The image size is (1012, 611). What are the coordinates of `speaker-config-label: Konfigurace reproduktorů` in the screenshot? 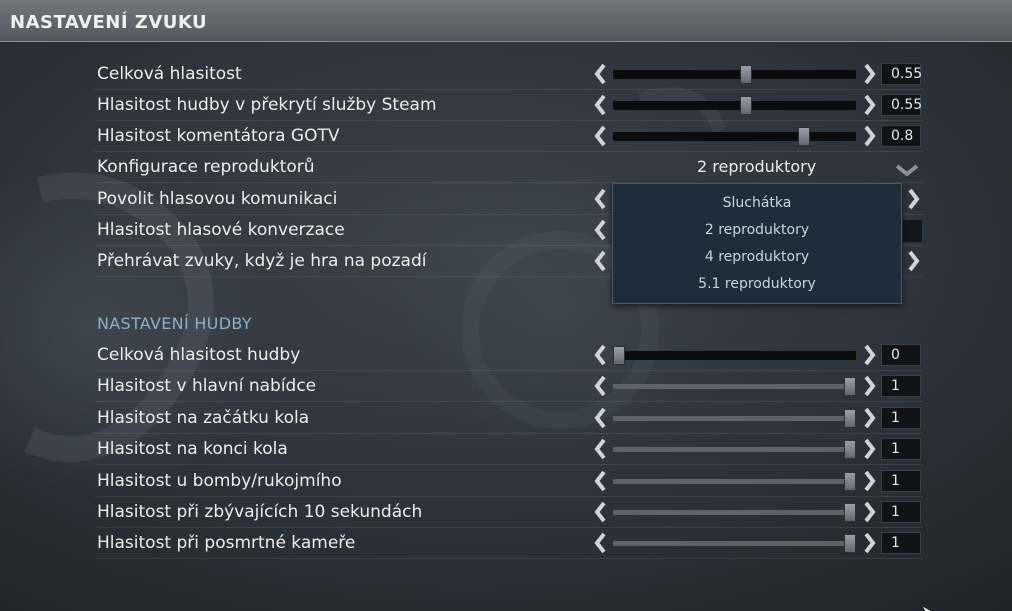 It's located at (206, 167).